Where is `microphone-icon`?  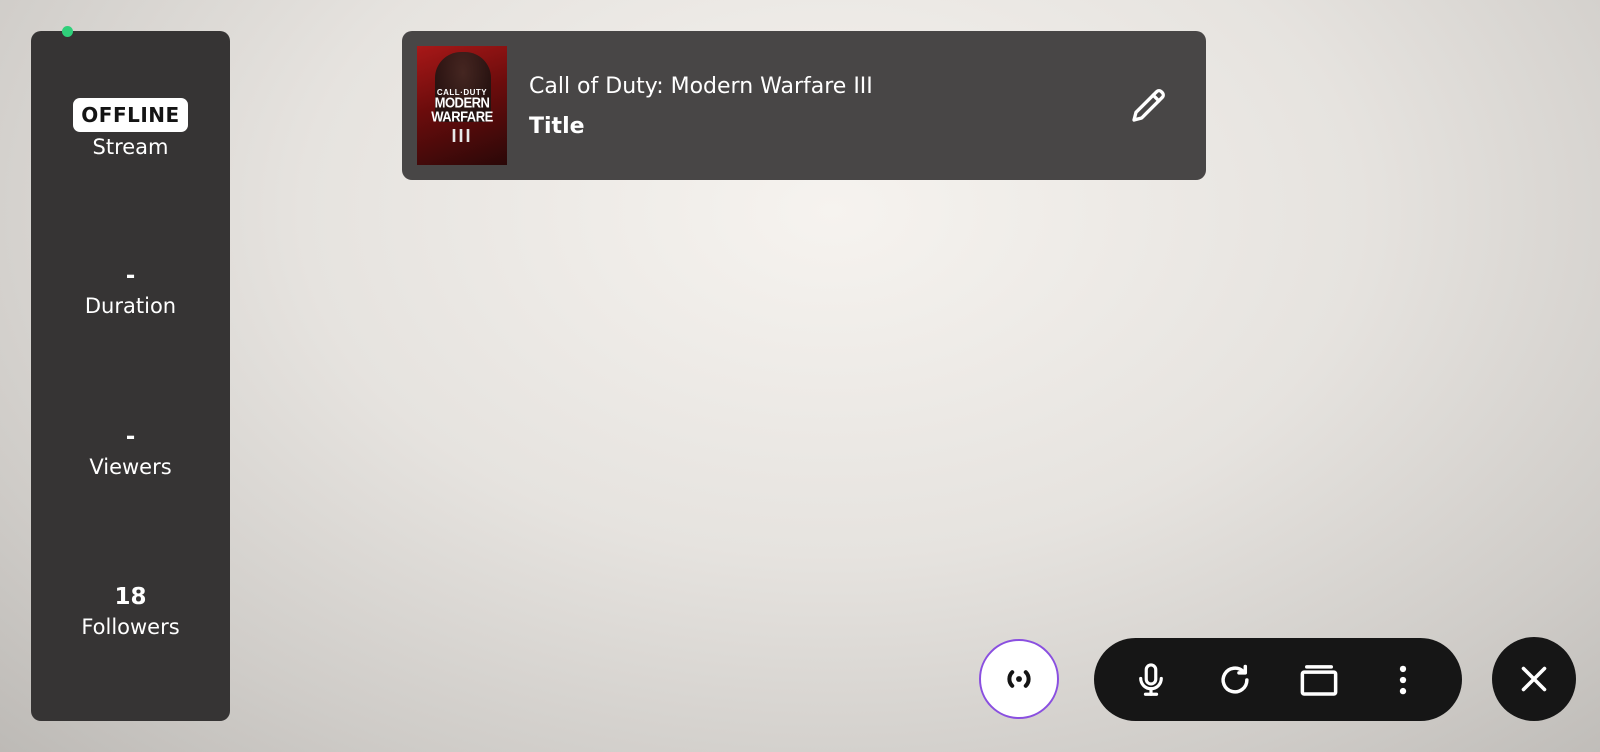 microphone-icon is located at coordinates (1151, 679).